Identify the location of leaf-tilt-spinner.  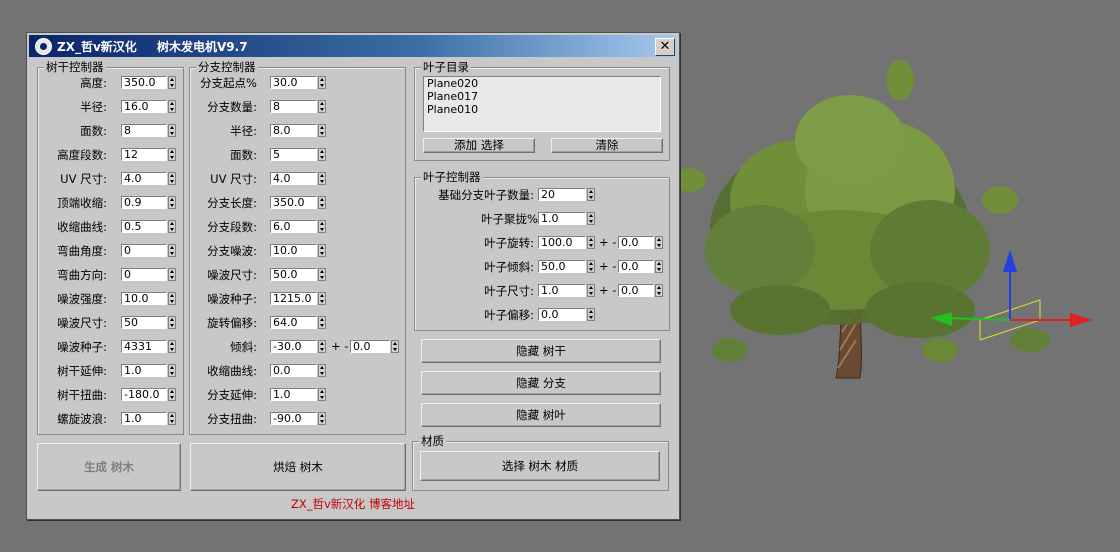
(566, 267).